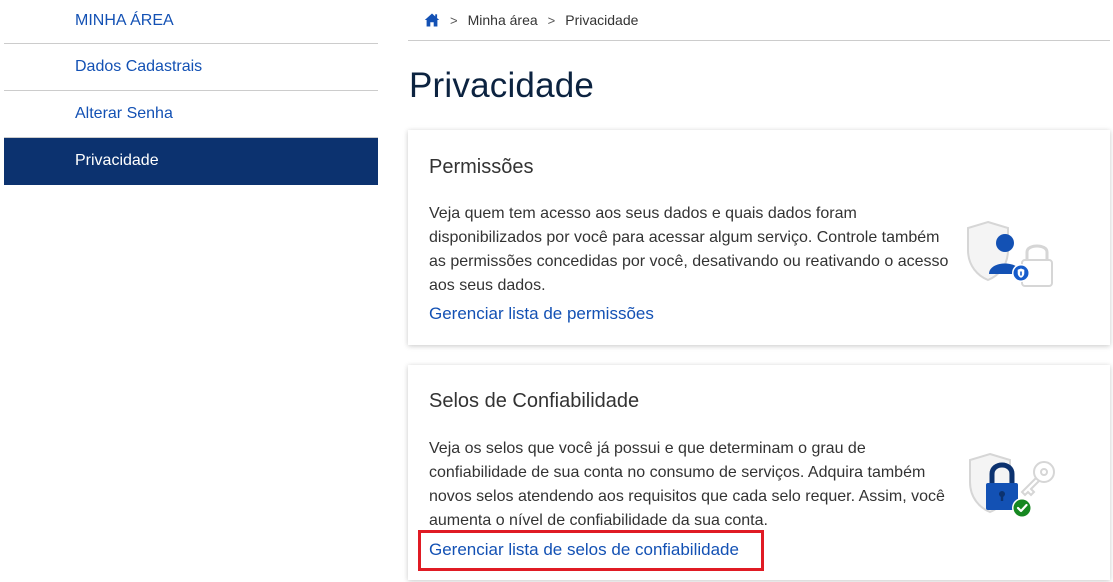  Describe the element at coordinates (481, 167) in the screenshot. I see `card-title-permissoes: Permissões` at that location.